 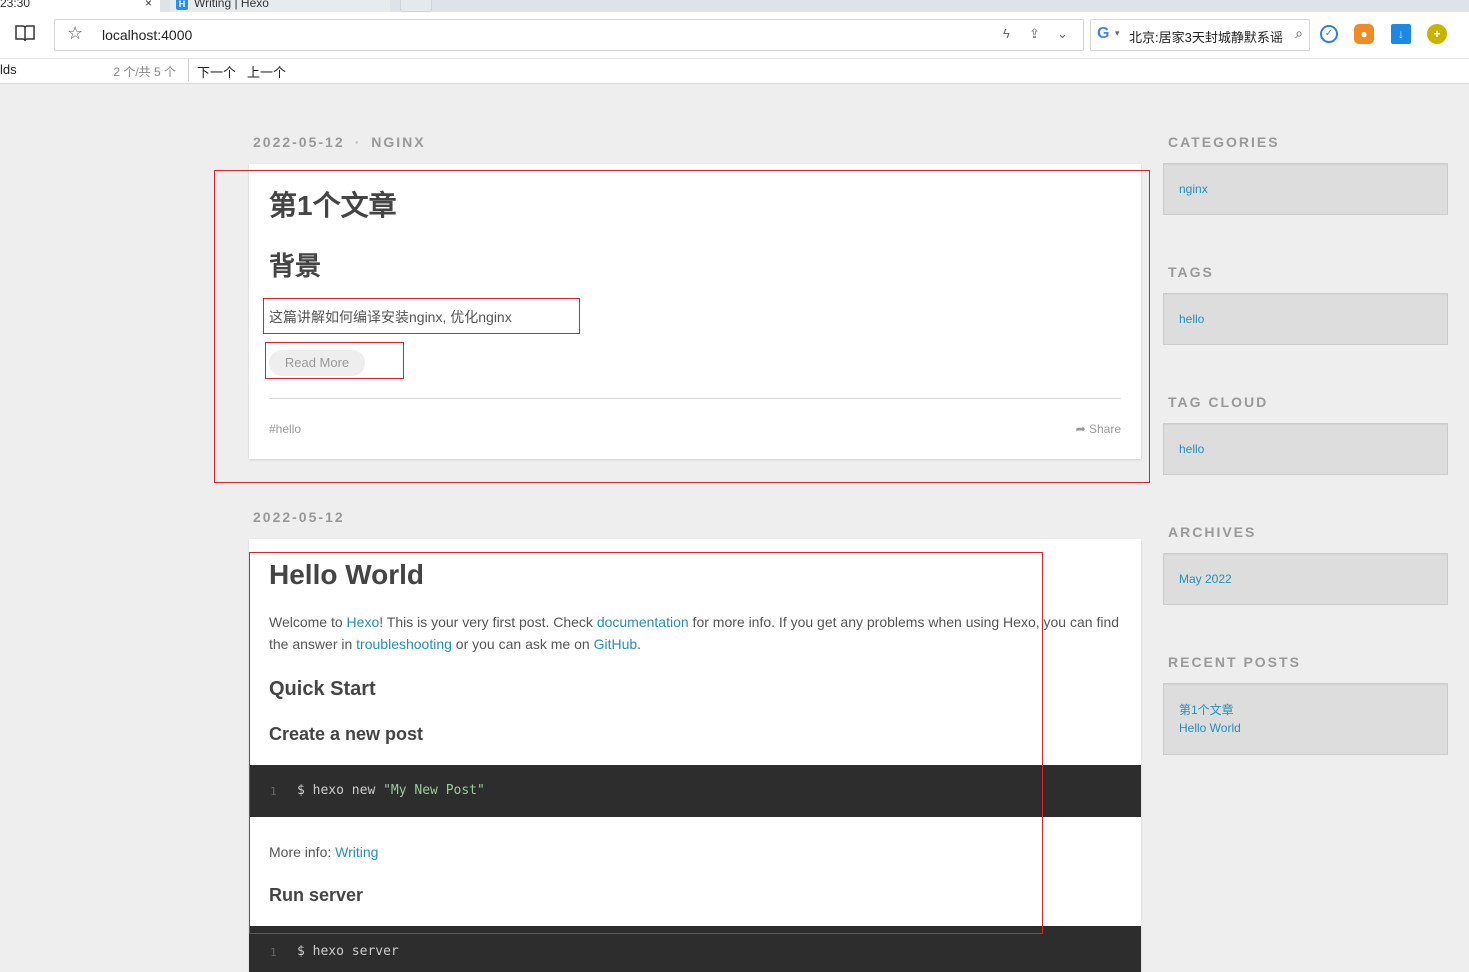 What do you see at coordinates (356, 852) in the screenshot?
I see `writing-link: Writing` at bounding box center [356, 852].